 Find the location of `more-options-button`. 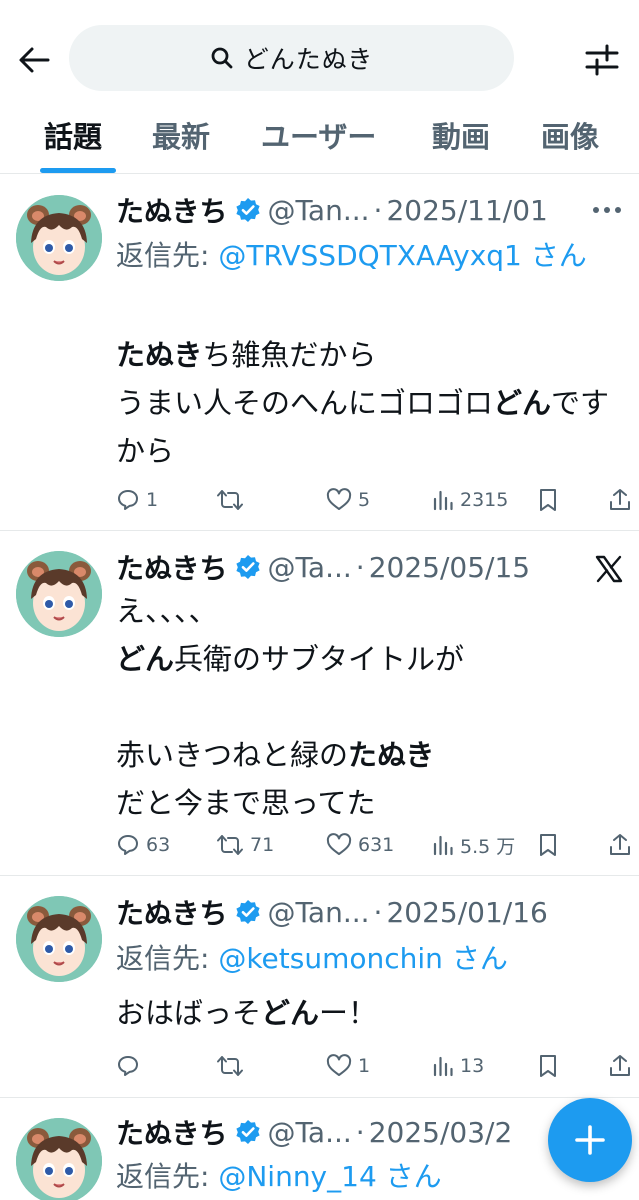

more-options-button is located at coordinates (607, 210).